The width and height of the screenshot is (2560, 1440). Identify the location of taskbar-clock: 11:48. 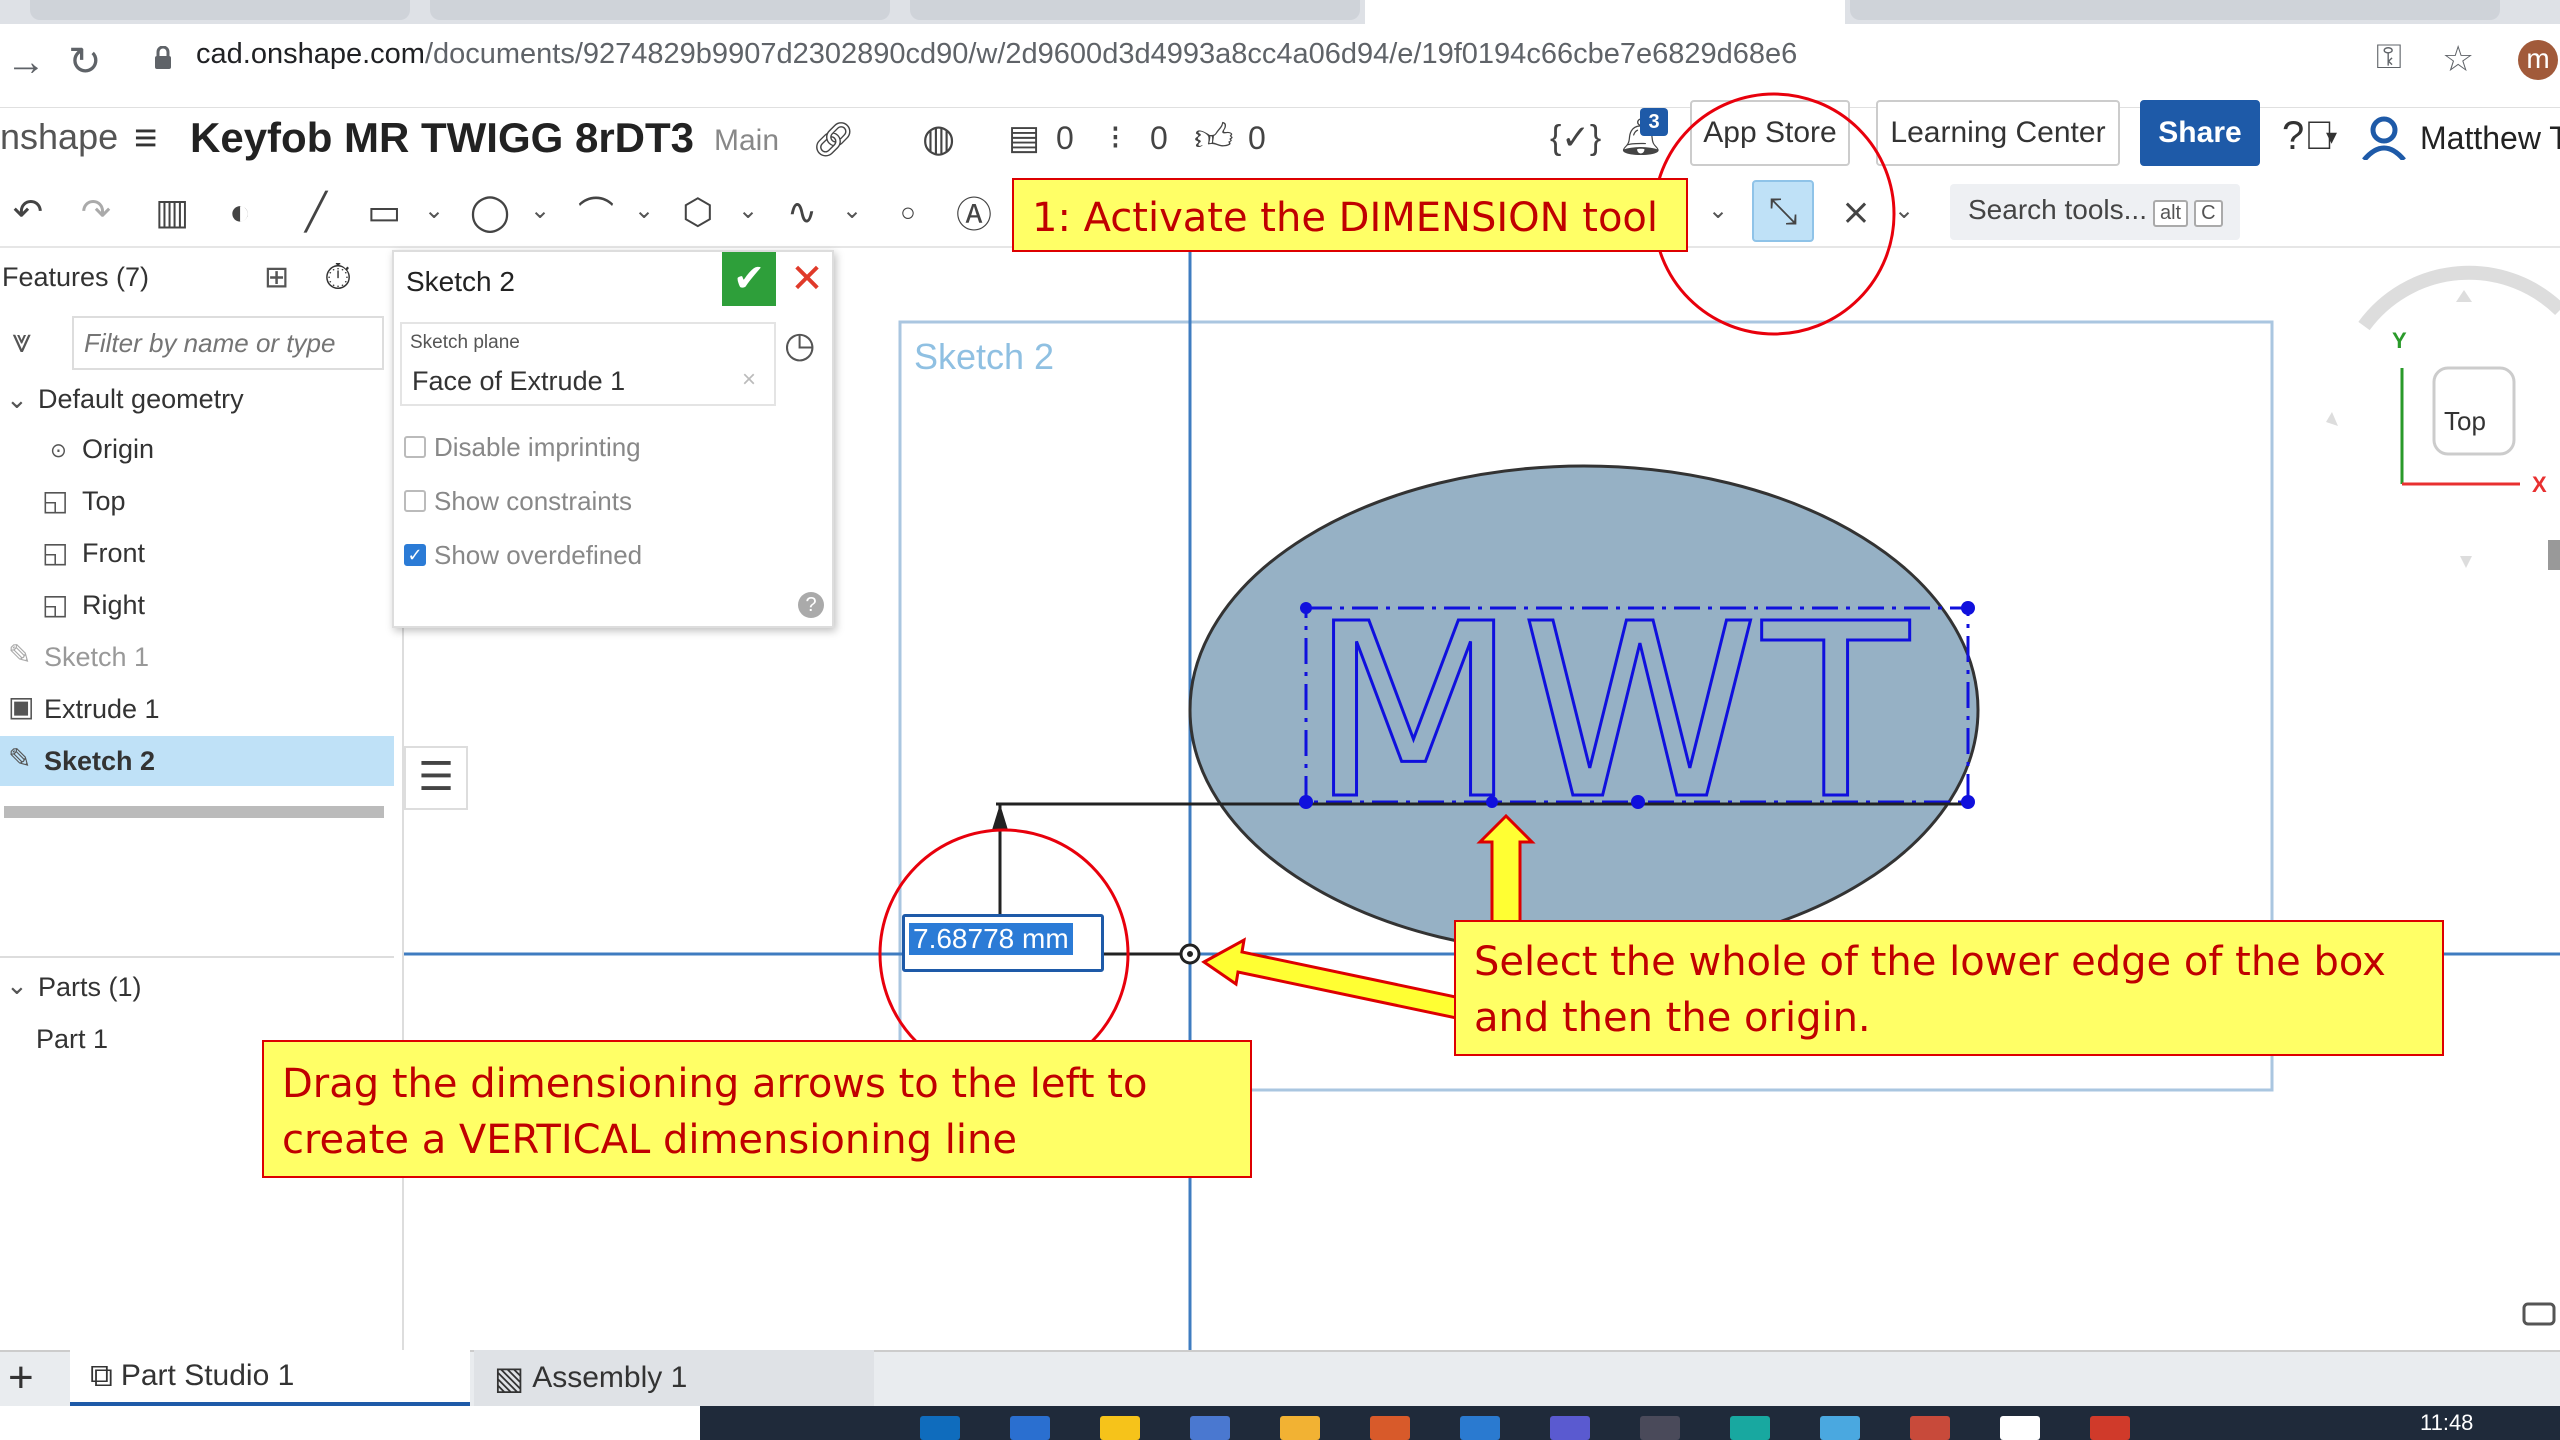
(2446, 1423).